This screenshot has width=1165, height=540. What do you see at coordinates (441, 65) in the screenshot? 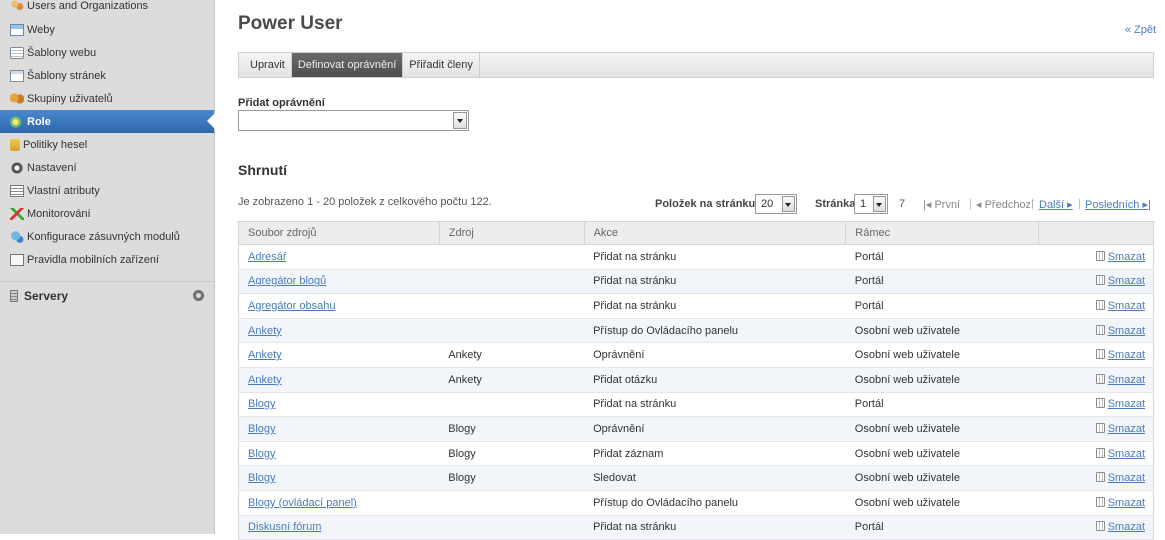
I see `tab-priradit-cleny: Přiřadit členy` at bounding box center [441, 65].